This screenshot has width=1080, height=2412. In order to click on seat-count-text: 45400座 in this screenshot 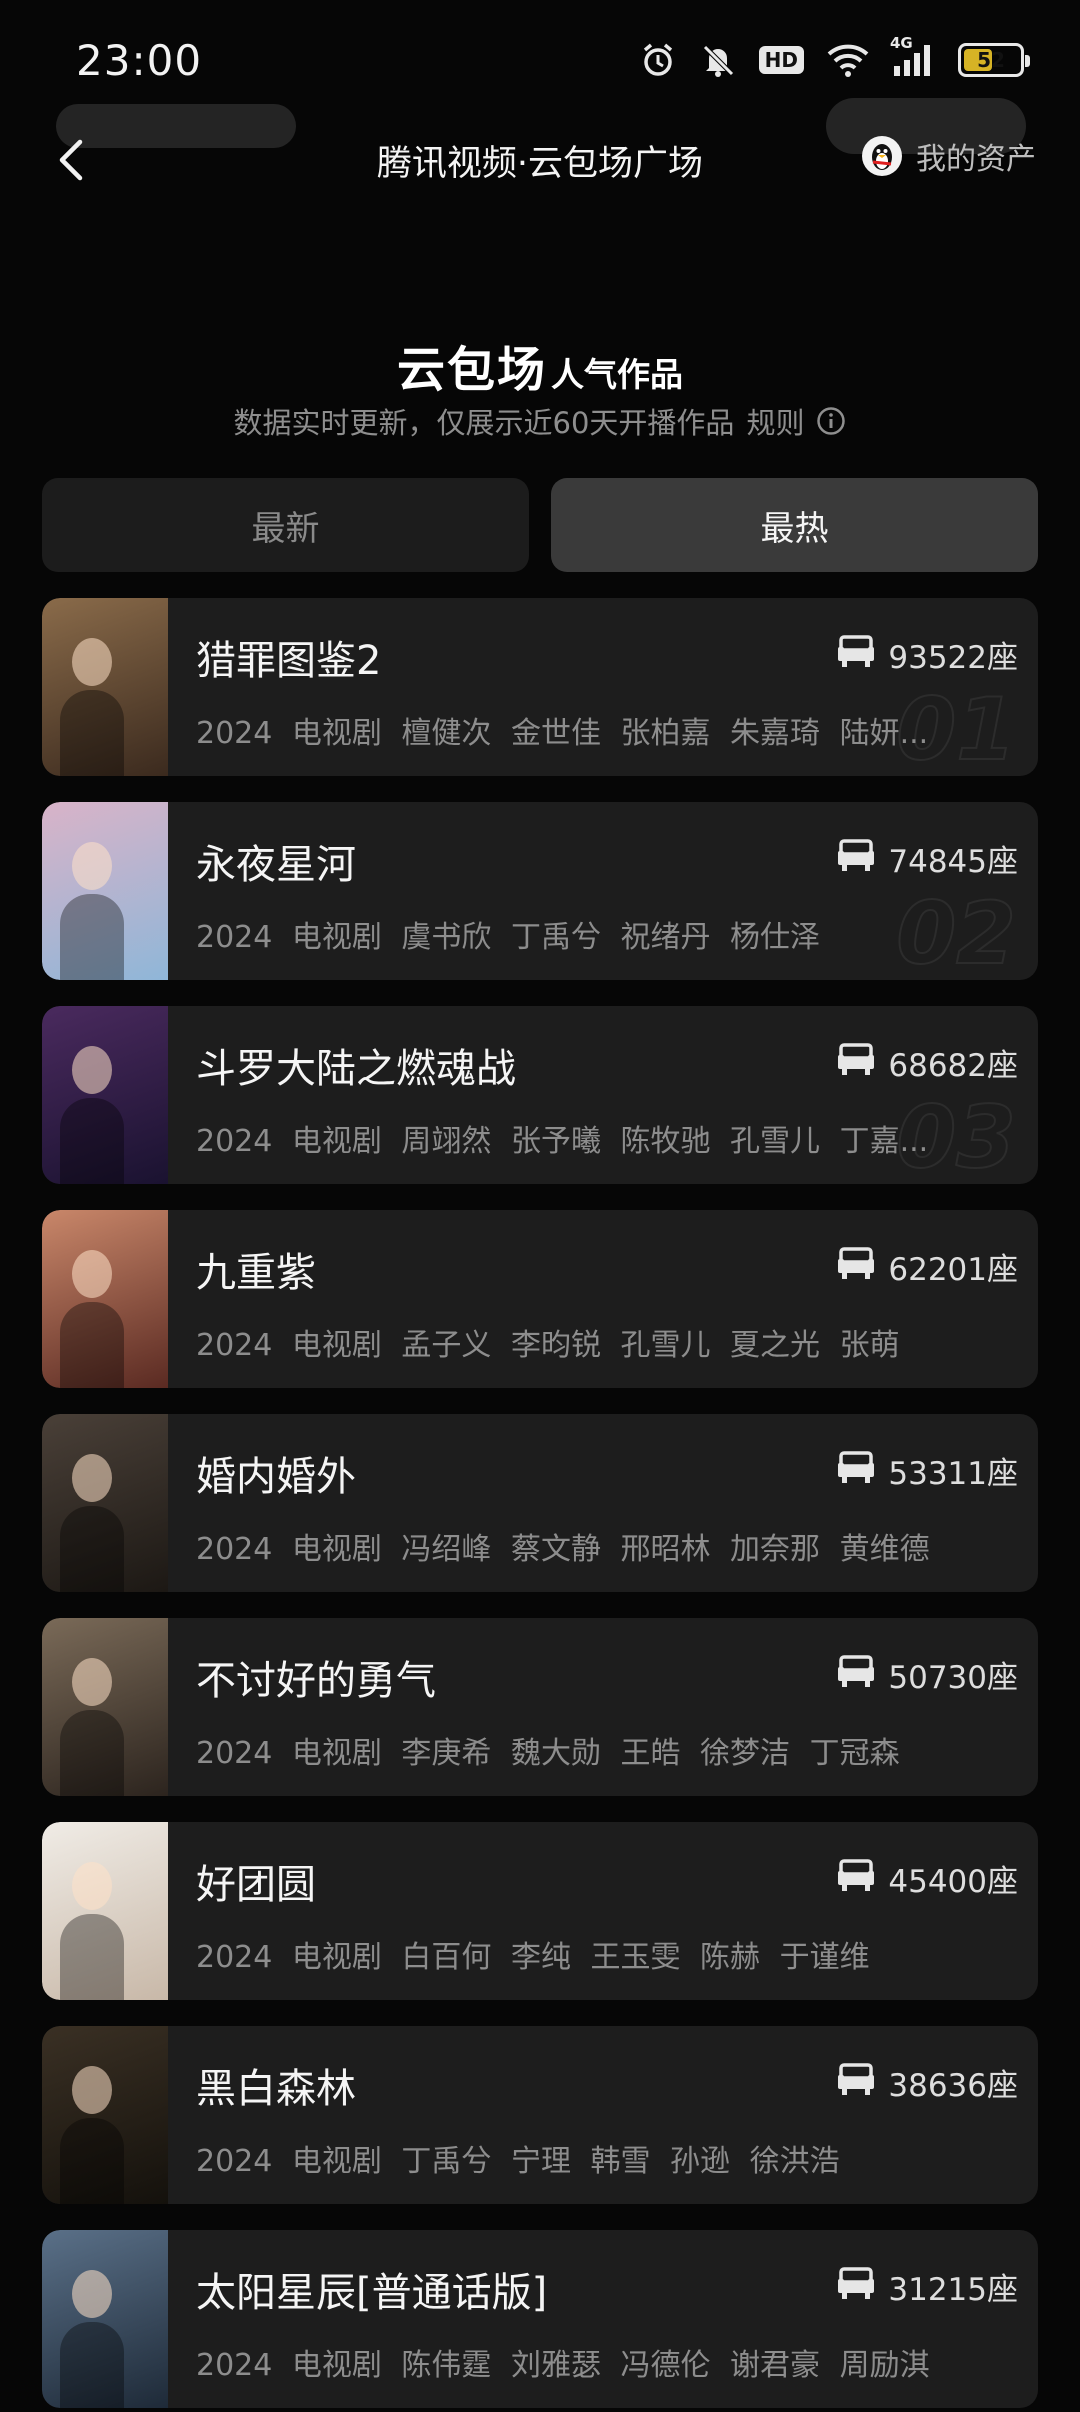, I will do `click(953, 1882)`.